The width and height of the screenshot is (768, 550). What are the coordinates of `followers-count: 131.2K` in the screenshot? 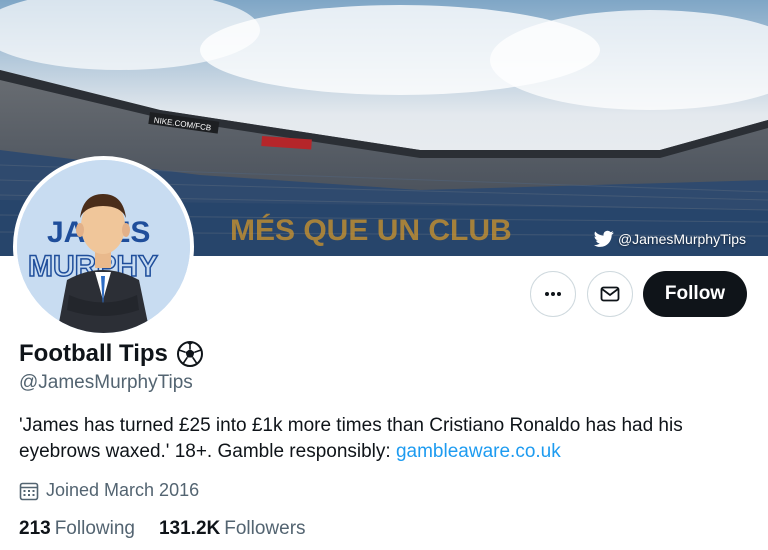 It's located at (189, 528).